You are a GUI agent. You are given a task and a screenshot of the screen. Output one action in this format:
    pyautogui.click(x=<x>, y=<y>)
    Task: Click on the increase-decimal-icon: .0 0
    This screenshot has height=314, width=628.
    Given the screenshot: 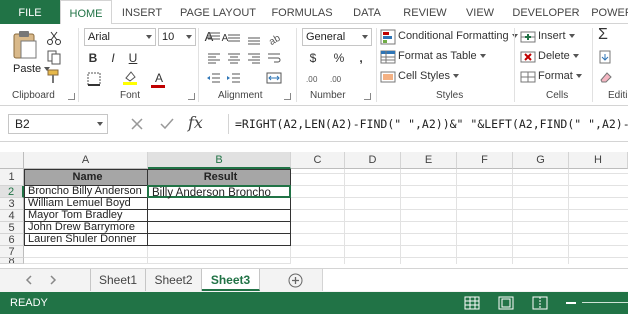 What is the action you would take?
    pyautogui.click(x=314, y=78)
    